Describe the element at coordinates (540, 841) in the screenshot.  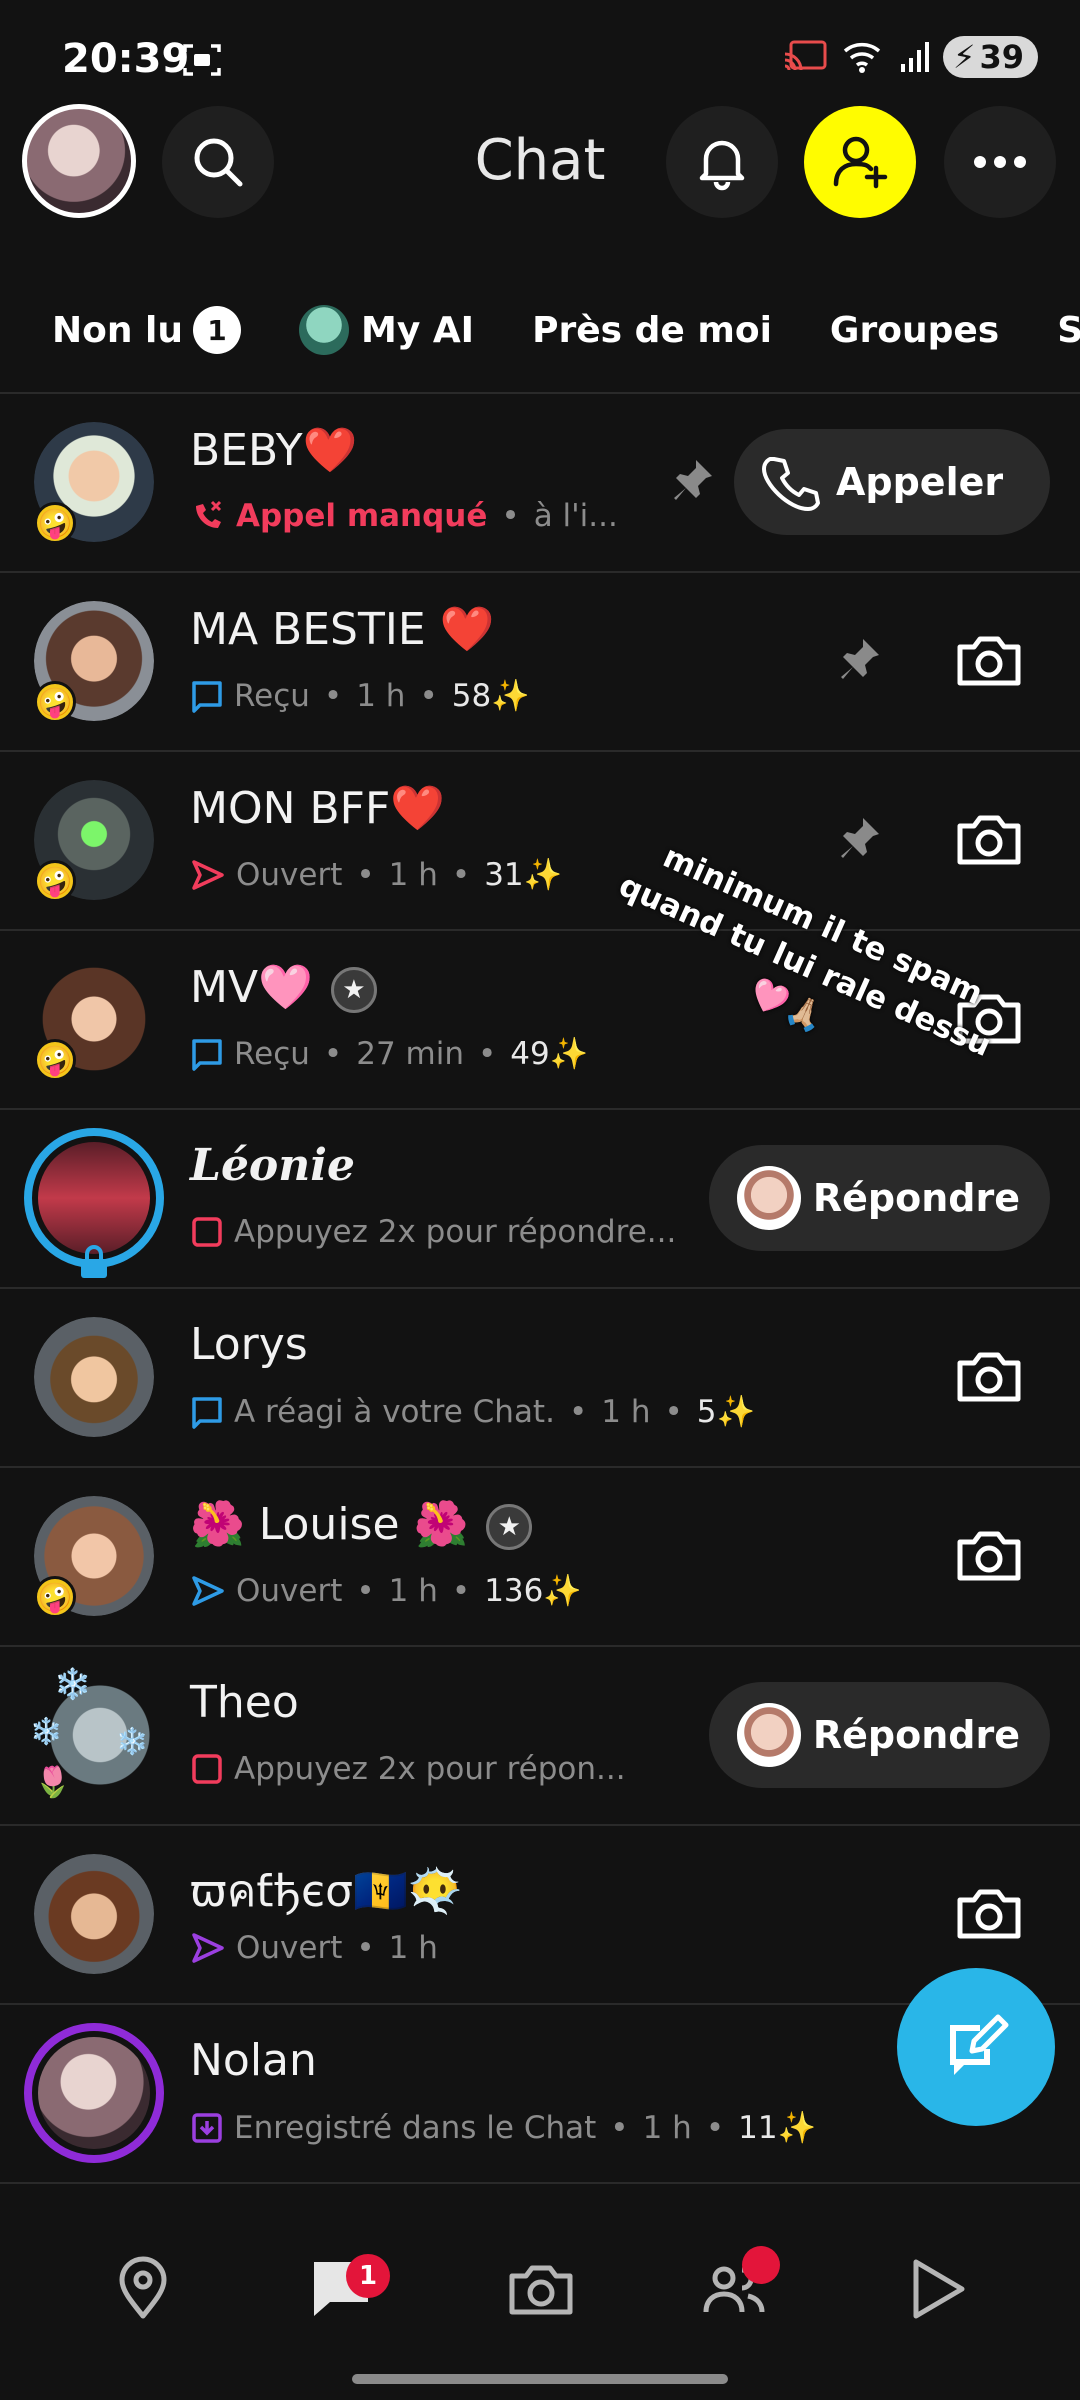
I see `chat-row: 🤪 MON BFF❤️ Ouvert • 1 h • 31✨` at that location.